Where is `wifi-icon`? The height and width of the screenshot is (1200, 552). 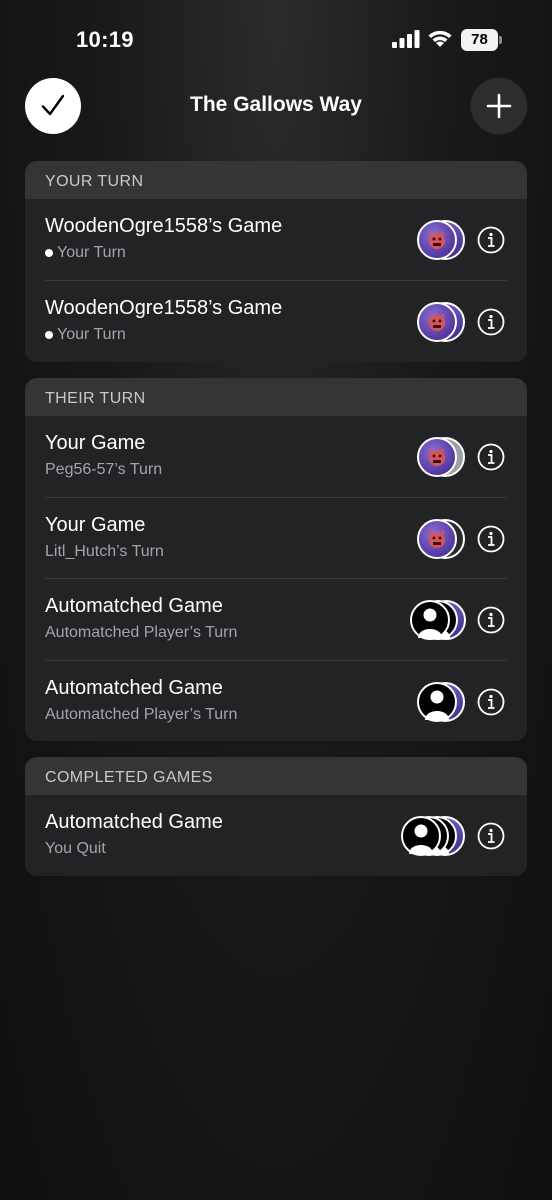 wifi-icon is located at coordinates (440, 38).